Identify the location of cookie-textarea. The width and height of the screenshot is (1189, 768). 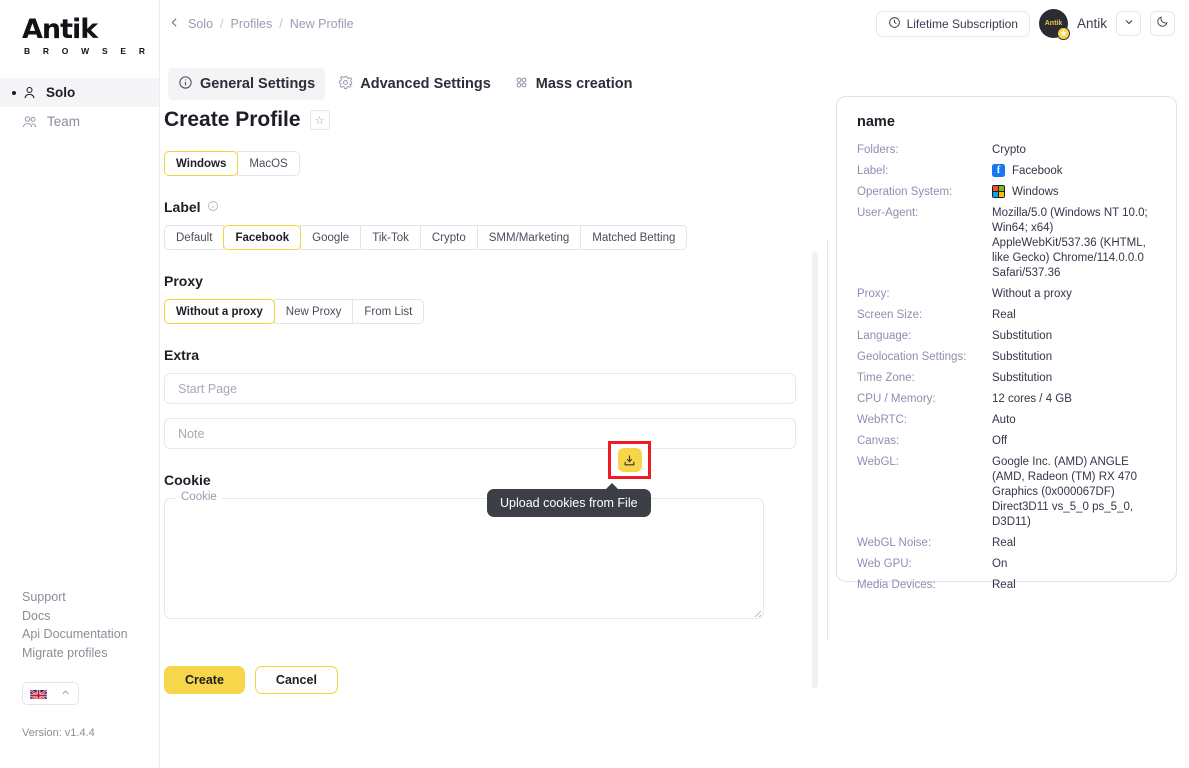
(464, 558).